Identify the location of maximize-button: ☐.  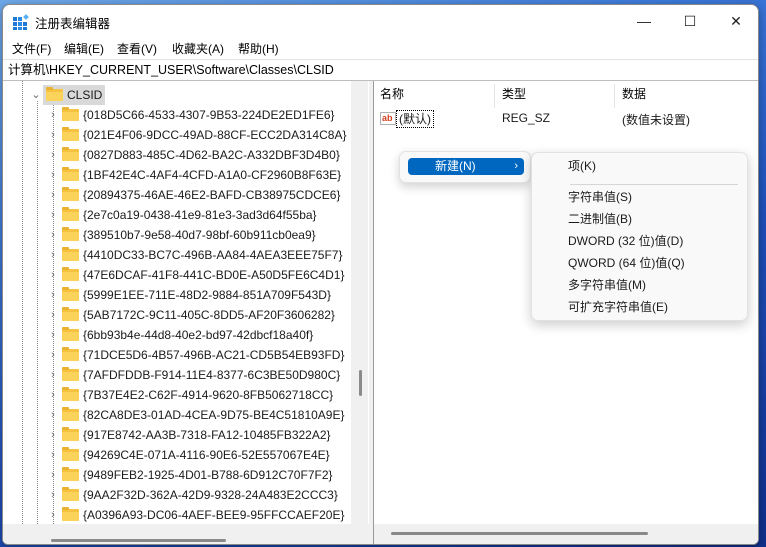
(690, 21).